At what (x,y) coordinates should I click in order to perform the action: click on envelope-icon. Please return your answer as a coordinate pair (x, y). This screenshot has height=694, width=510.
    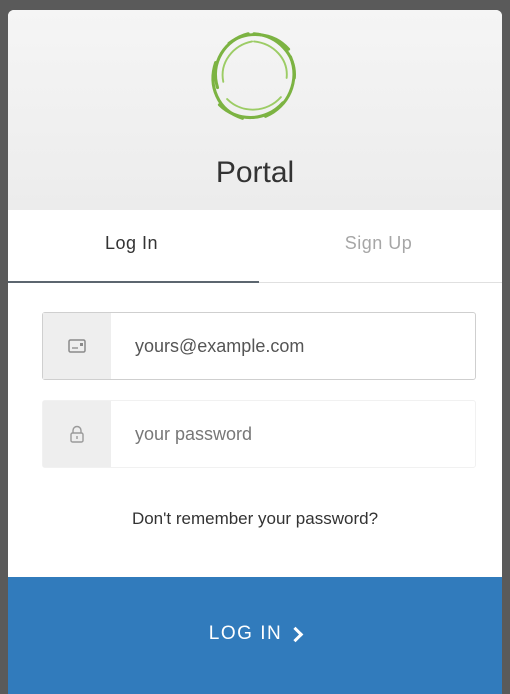
    Looking at the image, I should click on (77, 346).